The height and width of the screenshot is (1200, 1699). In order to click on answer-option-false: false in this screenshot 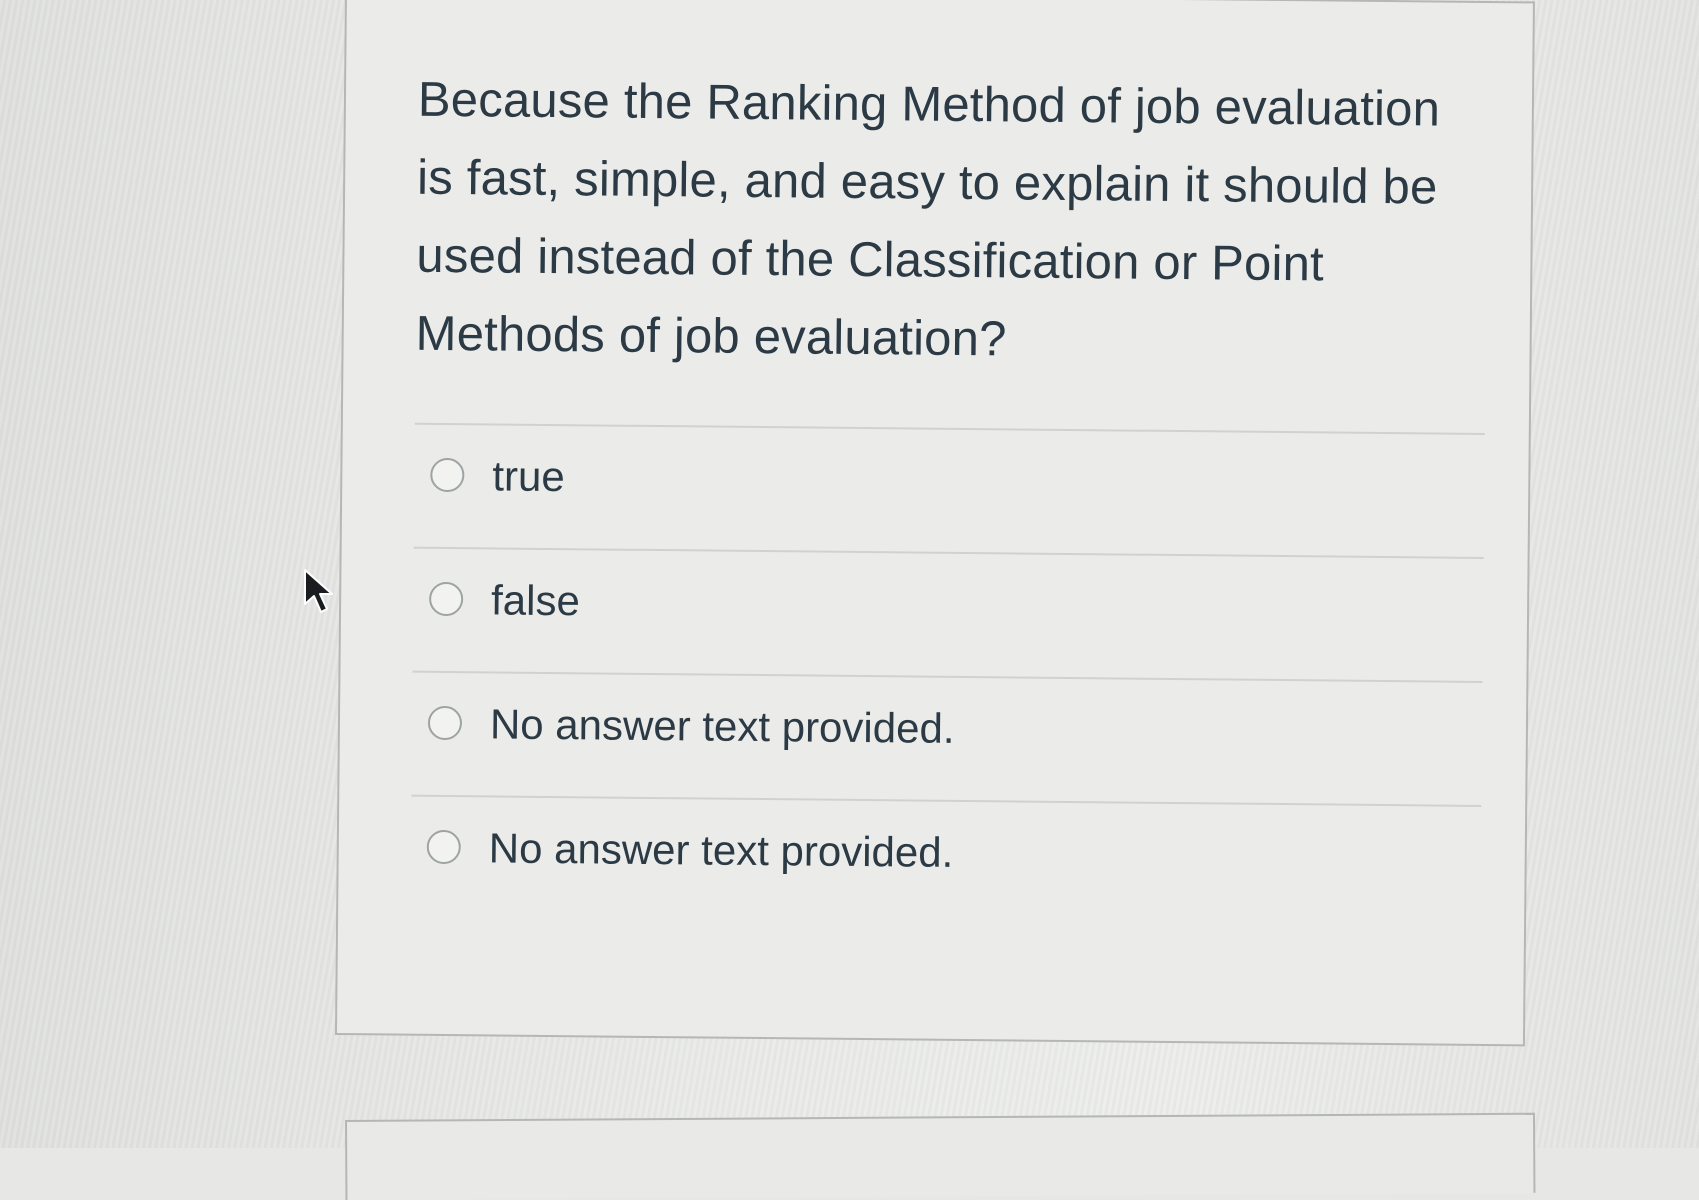, I will do `click(948, 613)`.